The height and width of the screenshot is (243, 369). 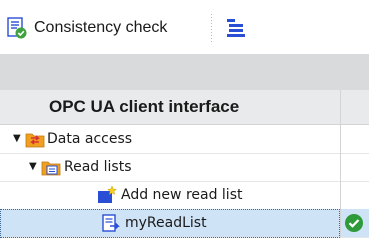 I want to click on tree-item-add-new-read-list: Add new read list, so click(x=170, y=195).